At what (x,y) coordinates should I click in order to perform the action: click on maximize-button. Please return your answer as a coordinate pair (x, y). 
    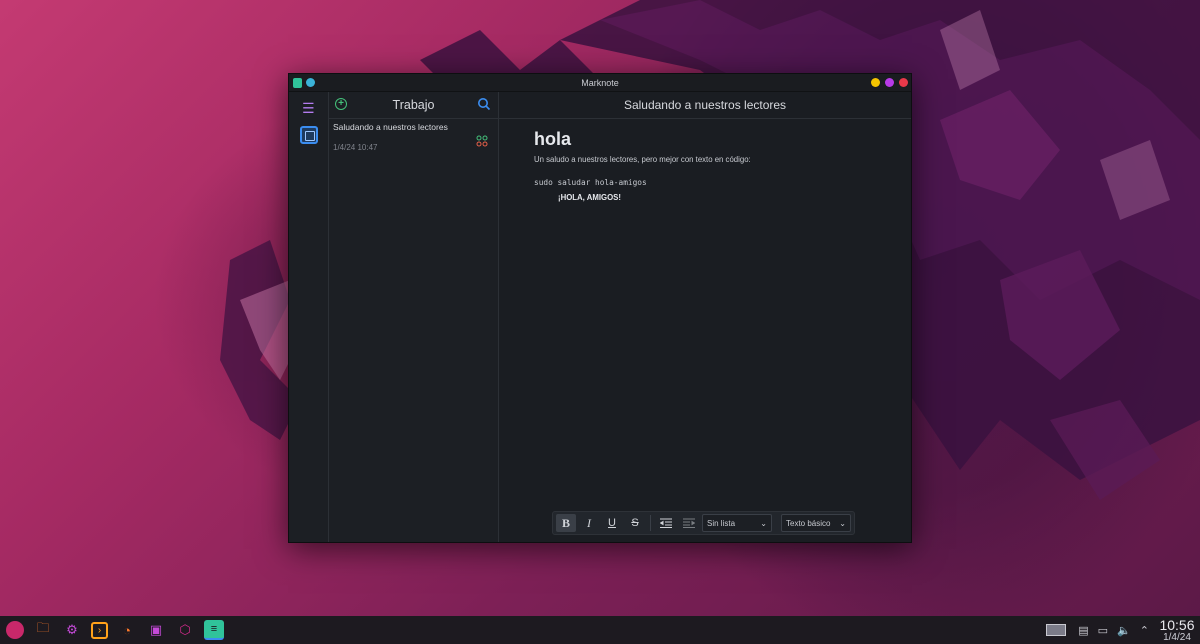
    Looking at the image, I should click on (889, 82).